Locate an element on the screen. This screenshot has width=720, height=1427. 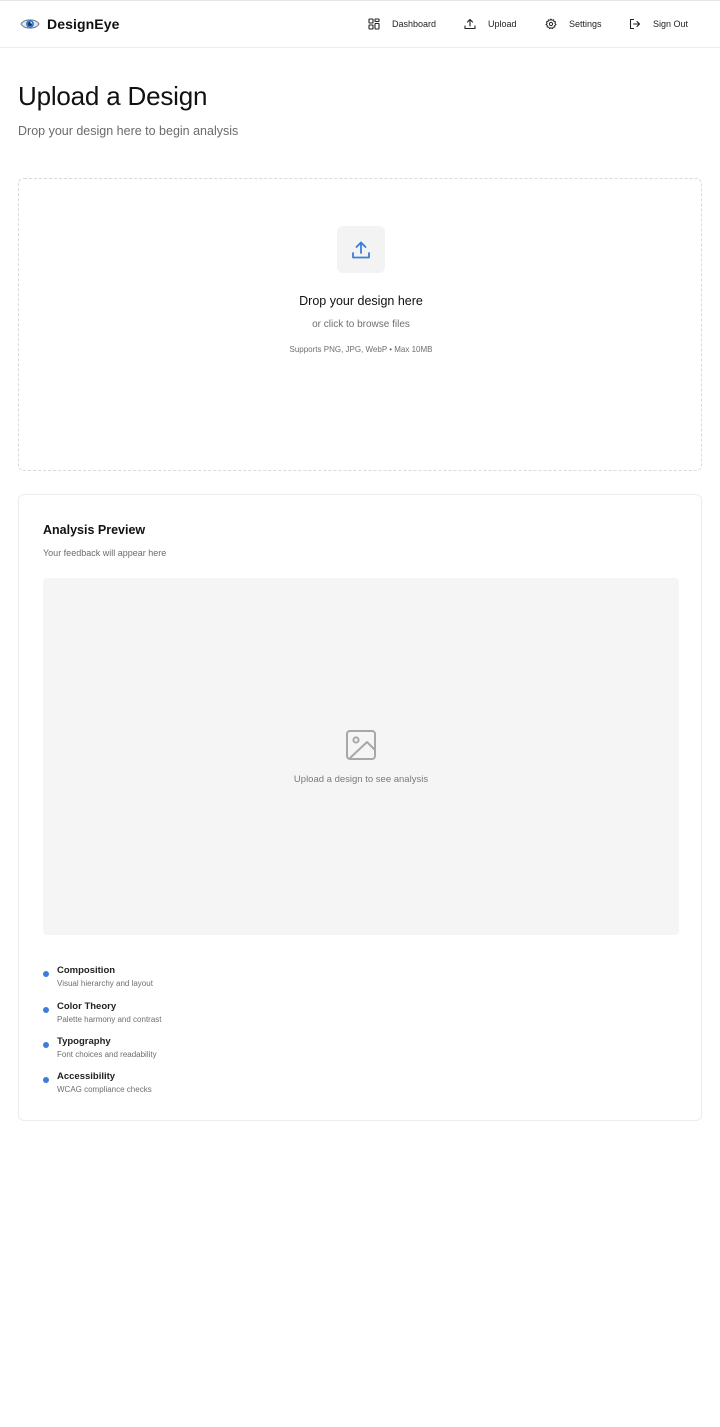
analysis-subtitle: Your feedback will appear here is located at coordinates (105, 553).